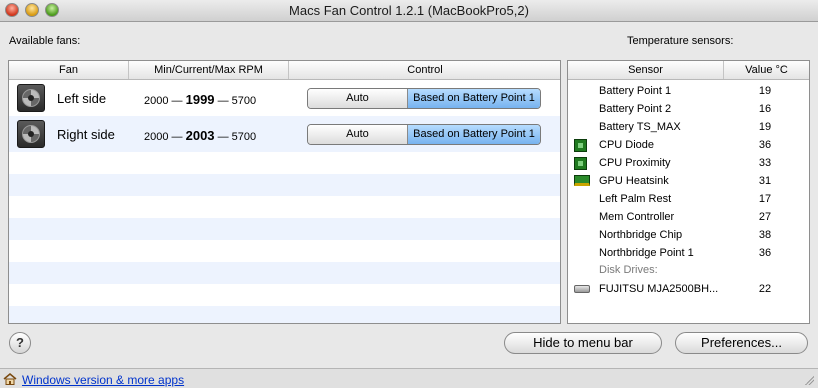 This screenshot has width=818, height=388. What do you see at coordinates (82, 98) in the screenshot?
I see `fan-name: Left side` at bounding box center [82, 98].